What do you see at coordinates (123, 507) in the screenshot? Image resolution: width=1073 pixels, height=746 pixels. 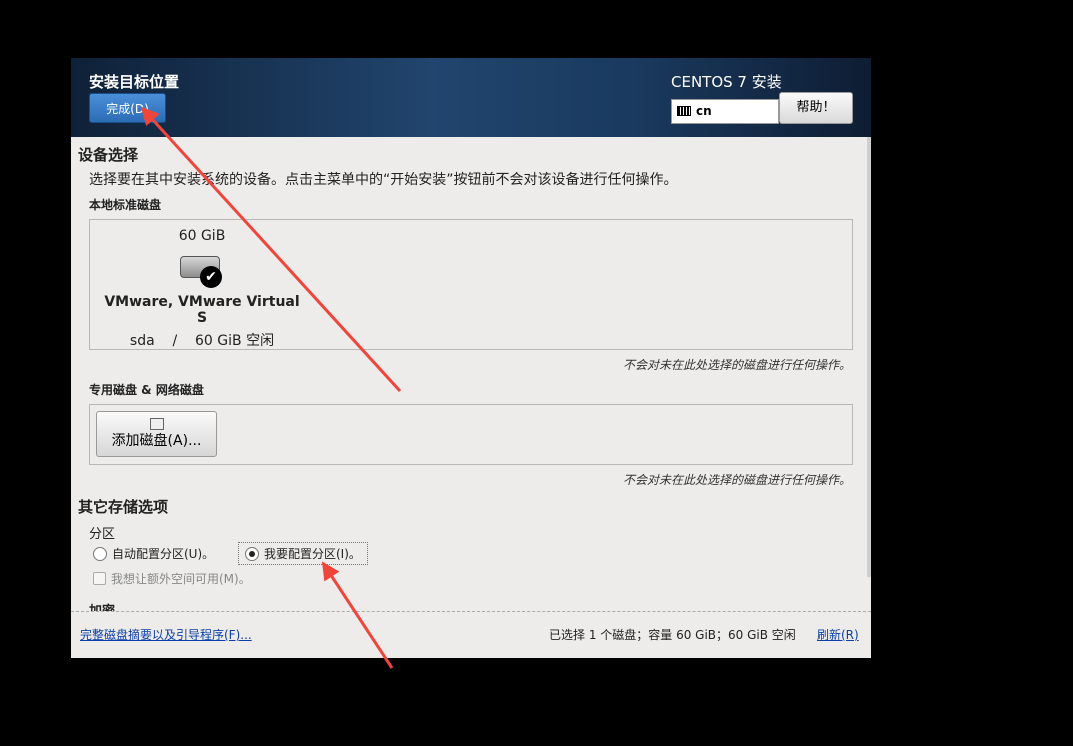 I see `other-storage-heading: 其它存储选项` at bounding box center [123, 507].